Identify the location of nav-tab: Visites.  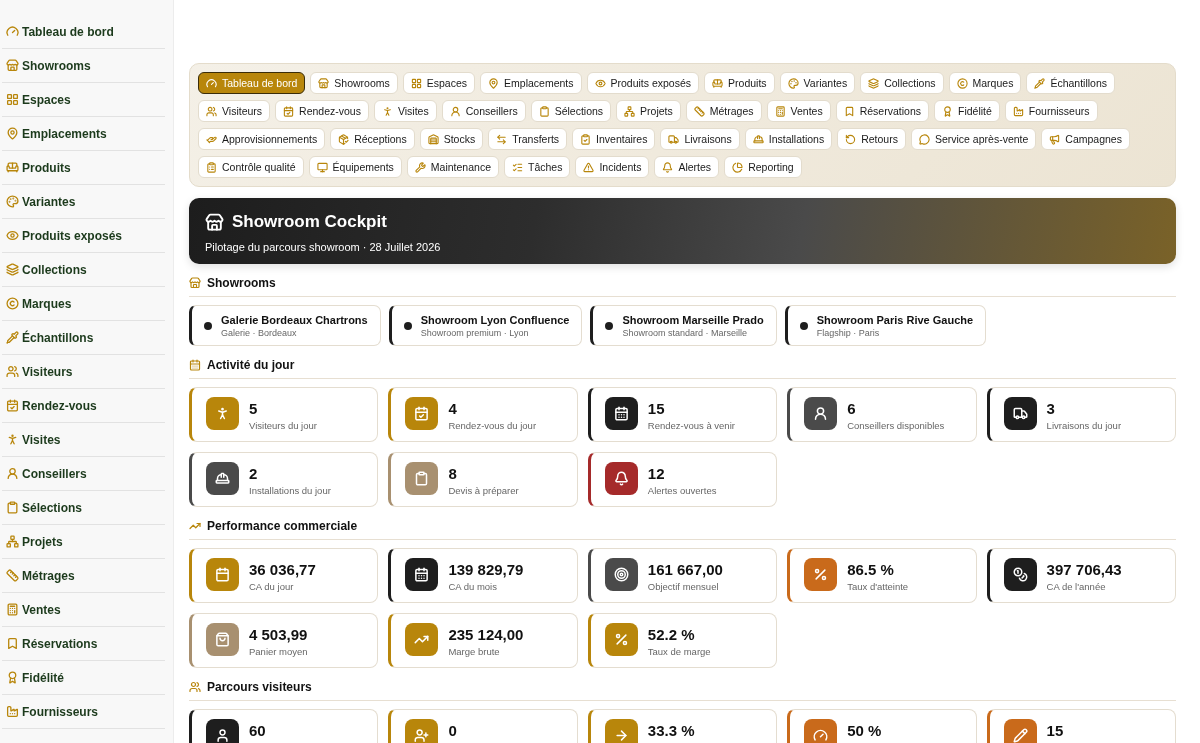
(405, 111).